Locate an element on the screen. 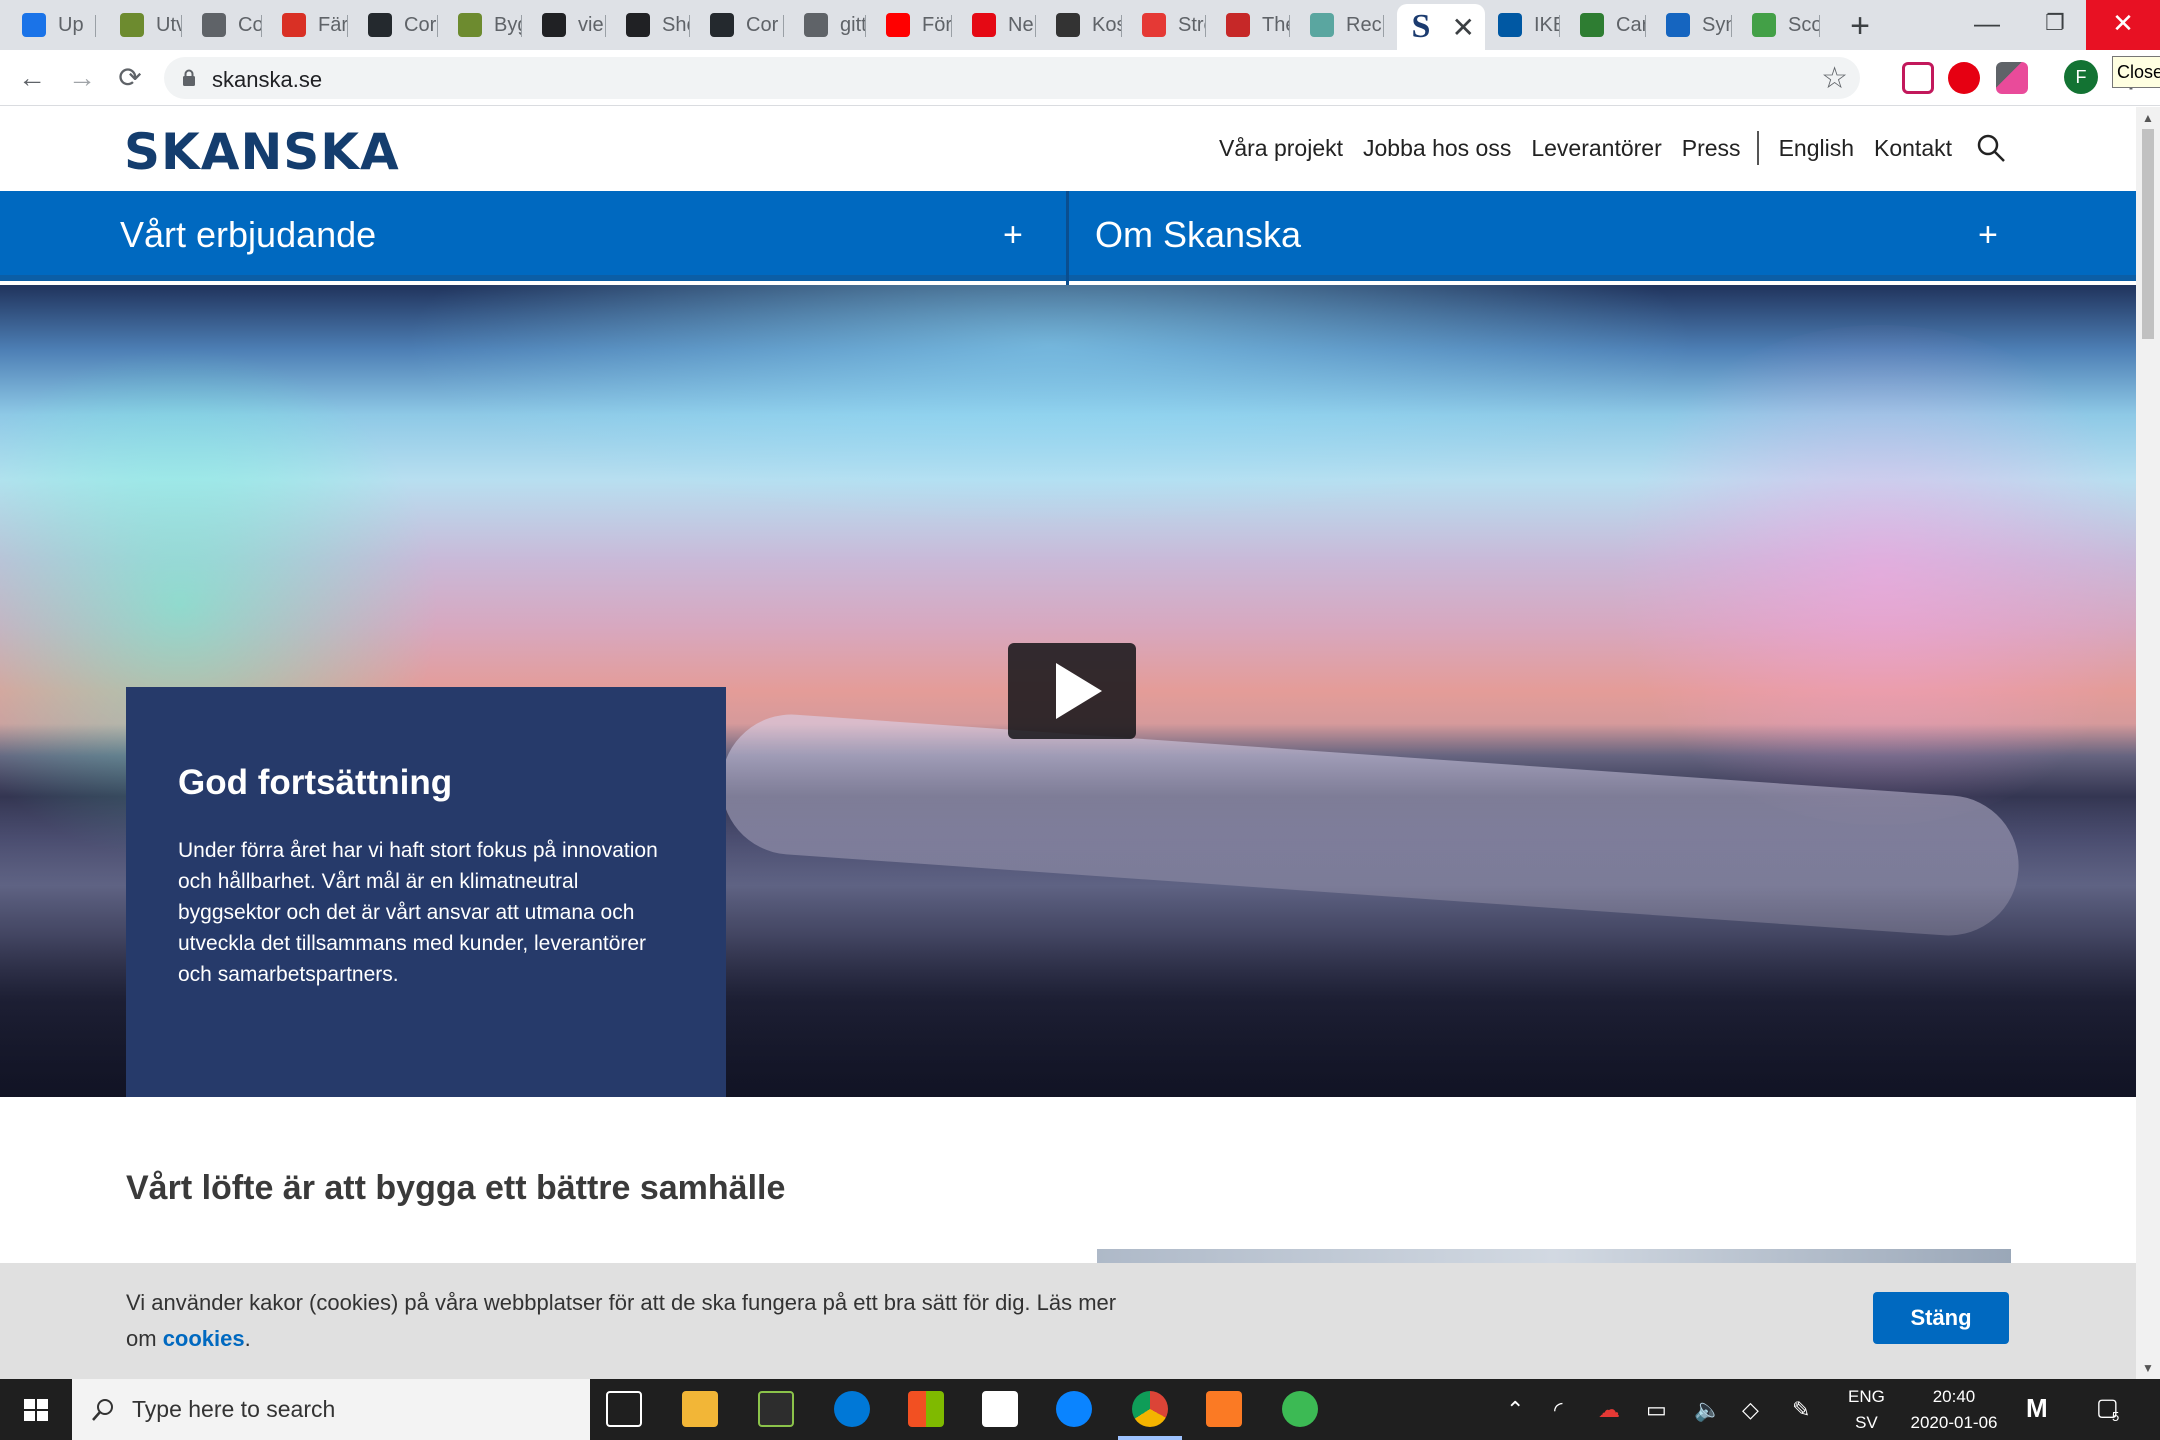 This screenshot has width=2160, height=1440. mega-menu-divider is located at coordinates (1067, 239).